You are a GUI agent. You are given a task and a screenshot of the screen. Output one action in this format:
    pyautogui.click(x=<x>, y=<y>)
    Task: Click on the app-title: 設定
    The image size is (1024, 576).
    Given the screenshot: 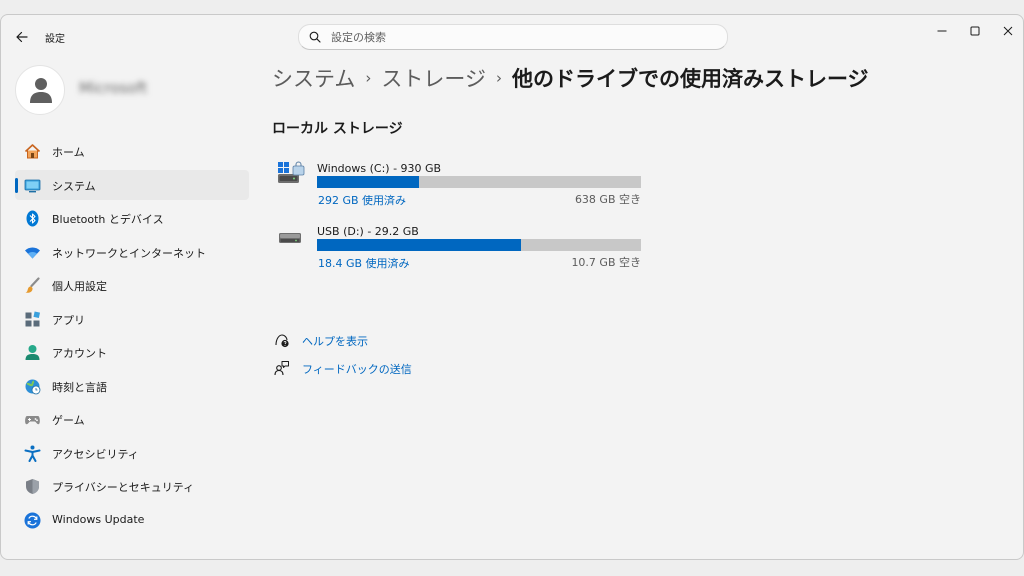 What is the action you would take?
    pyautogui.click(x=55, y=39)
    